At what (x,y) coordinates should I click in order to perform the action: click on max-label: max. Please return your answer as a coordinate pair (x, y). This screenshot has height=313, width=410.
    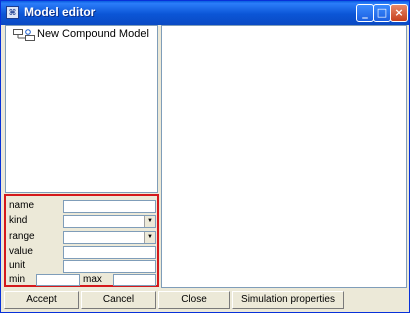
    Looking at the image, I should click on (92, 279).